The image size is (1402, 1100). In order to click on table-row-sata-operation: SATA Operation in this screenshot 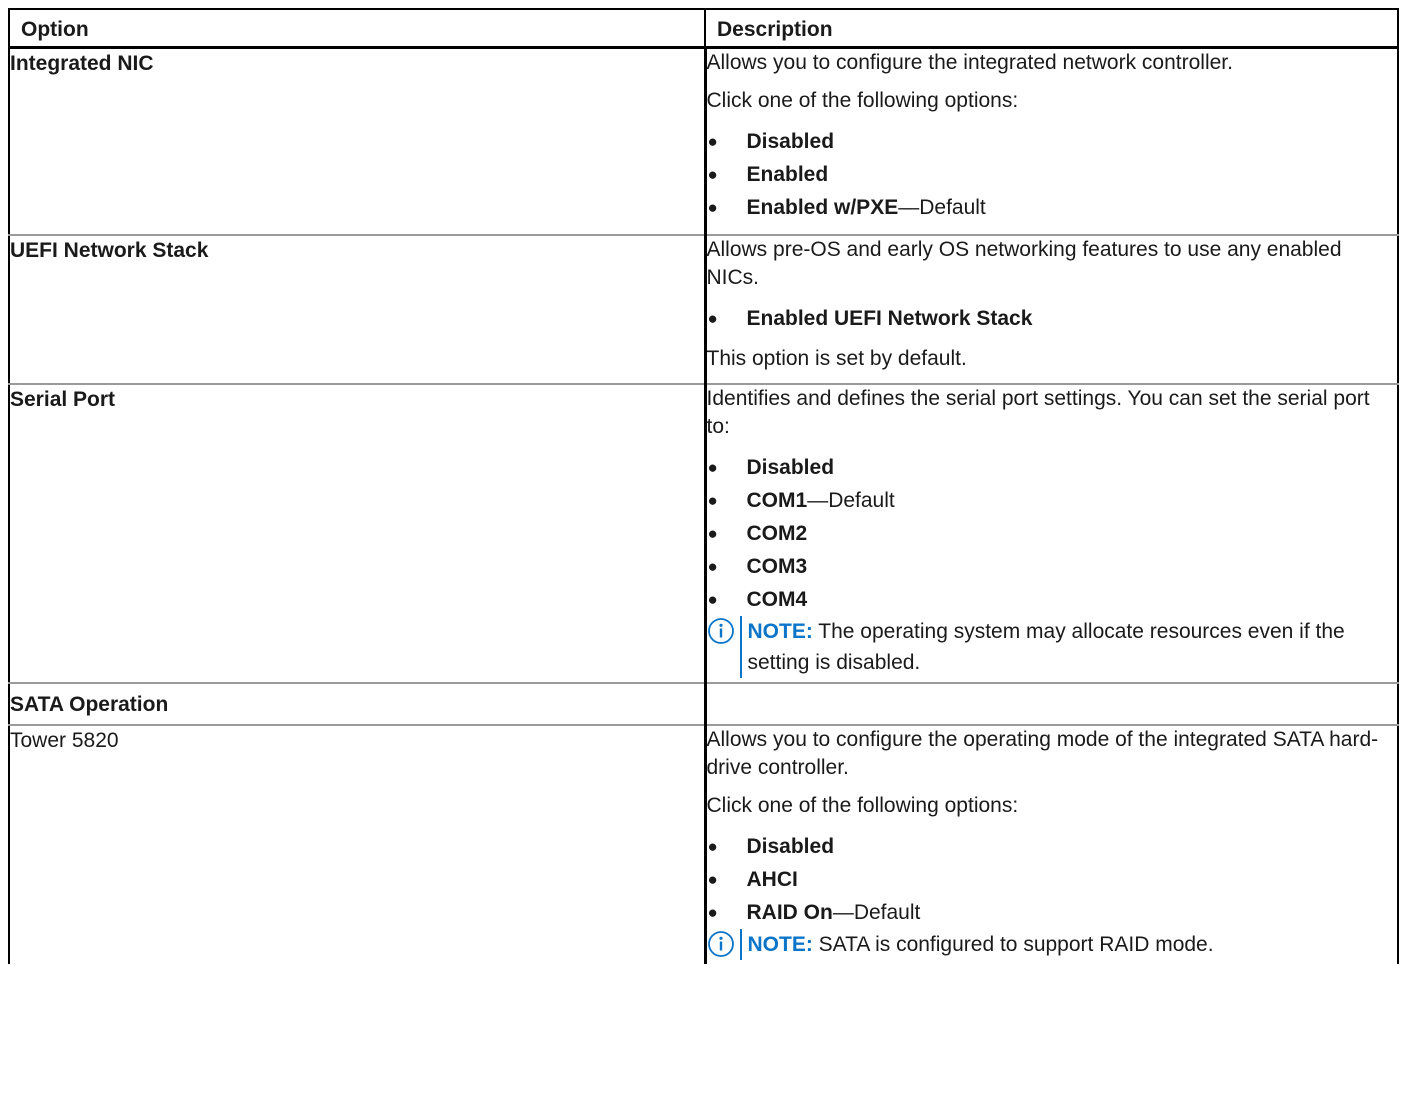, I will do `click(703, 704)`.